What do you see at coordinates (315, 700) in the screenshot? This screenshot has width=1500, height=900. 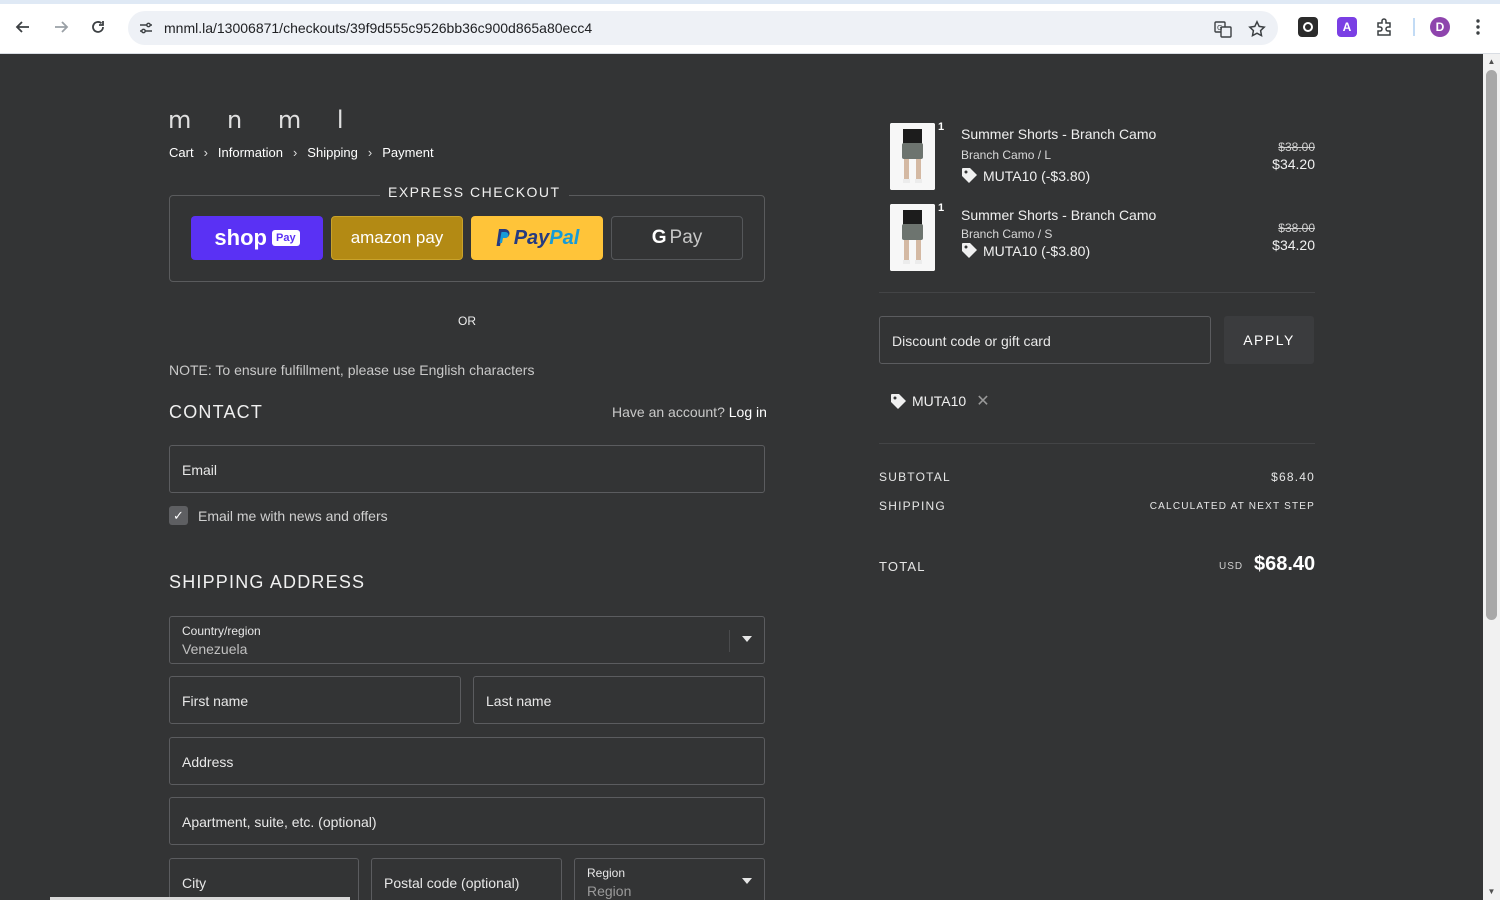 I see `first-name-field: First name` at bounding box center [315, 700].